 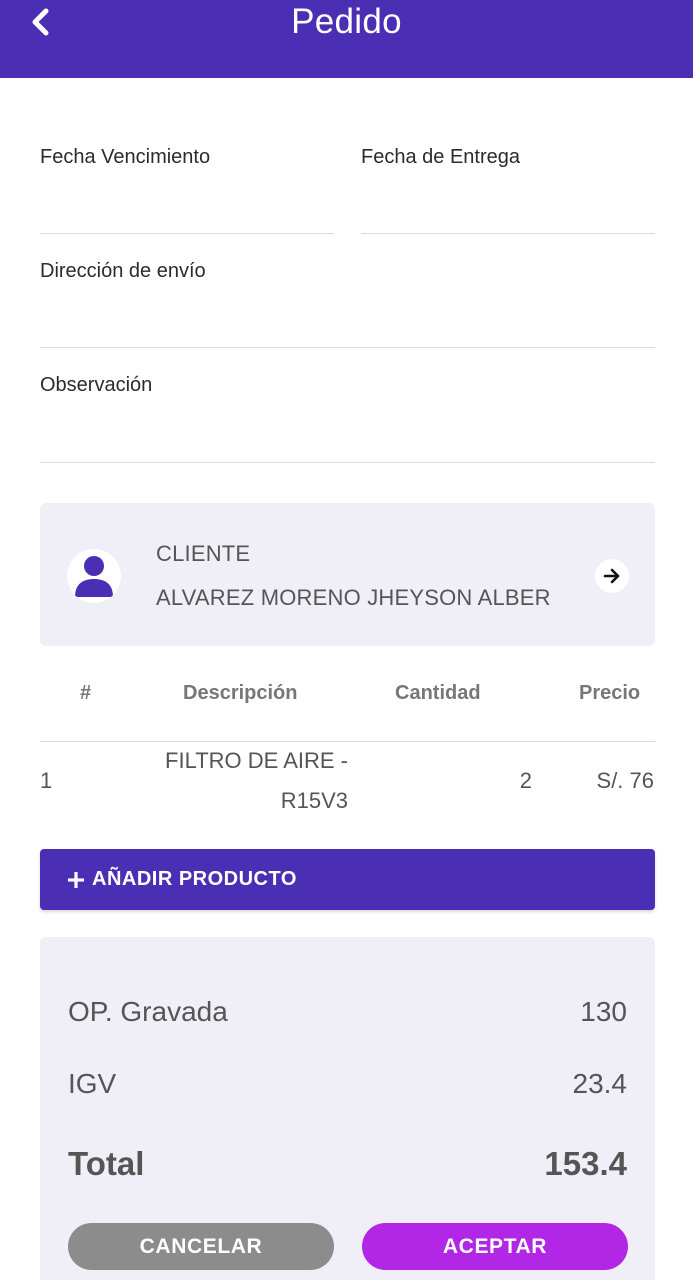 I want to click on arrow-right-icon, so click(x=611, y=576).